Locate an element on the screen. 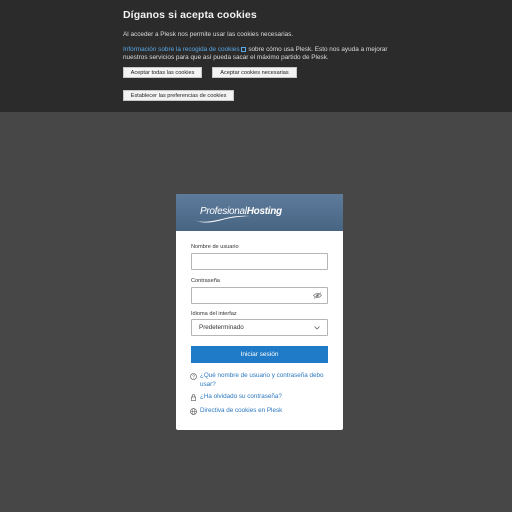 Image resolution: width=512 pixels, height=512 pixels. cookie-preferences-button: Establecer las preferencias de cookies is located at coordinates (178, 95).